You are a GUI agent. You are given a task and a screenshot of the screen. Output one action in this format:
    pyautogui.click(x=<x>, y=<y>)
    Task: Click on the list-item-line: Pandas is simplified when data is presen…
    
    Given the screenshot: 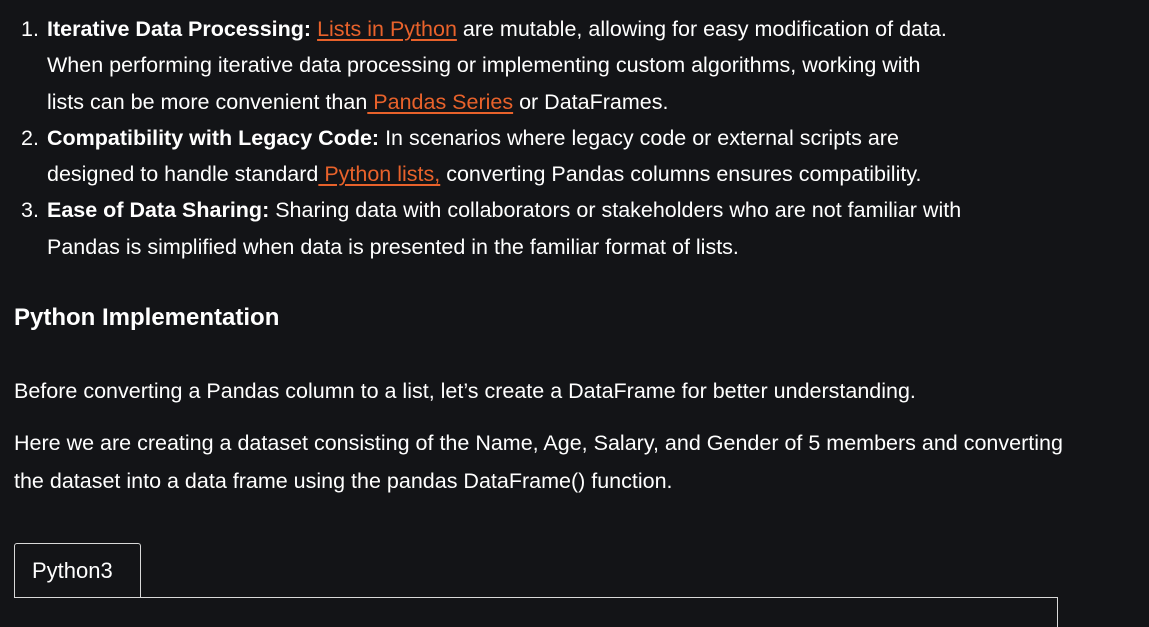 What is the action you would take?
    pyautogui.click(x=393, y=246)
    